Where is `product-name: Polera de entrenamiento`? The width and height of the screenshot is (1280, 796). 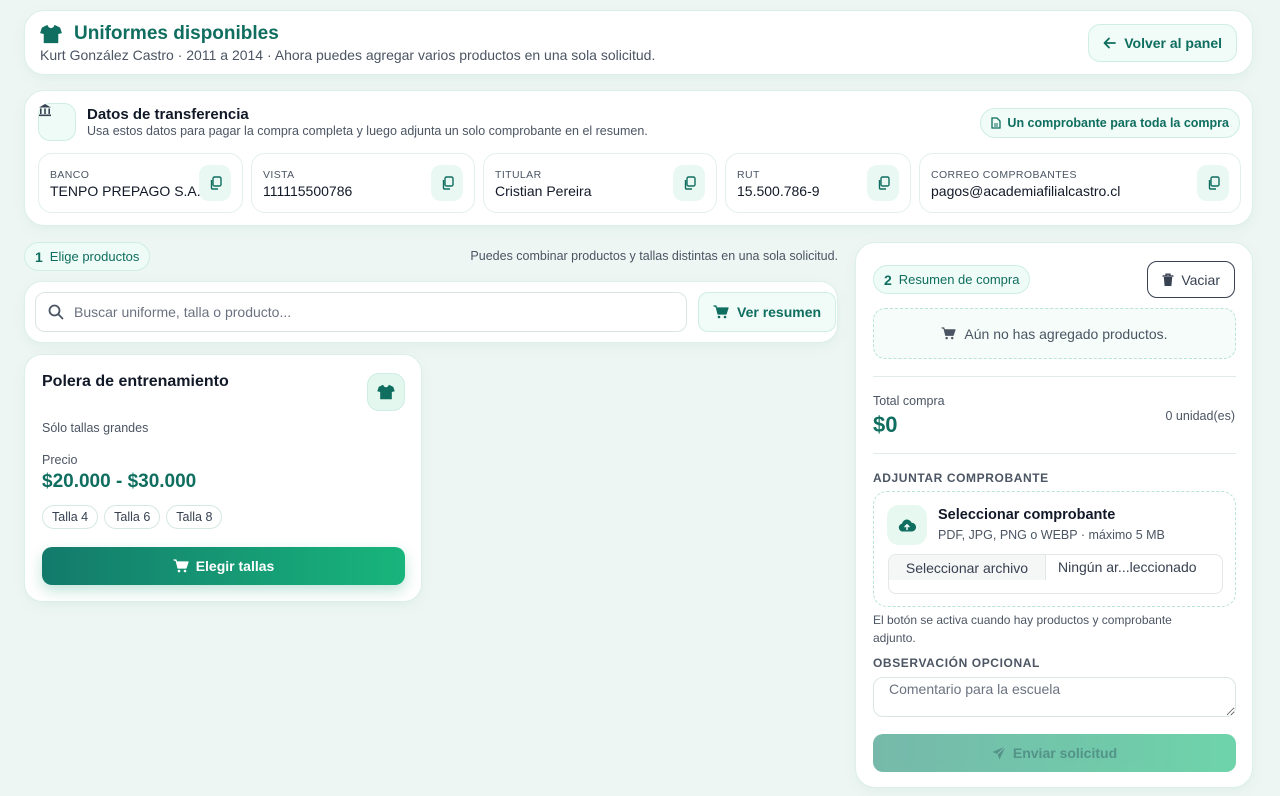 product-name: Polera de entrenamiento is located at coordinates (135, 381).